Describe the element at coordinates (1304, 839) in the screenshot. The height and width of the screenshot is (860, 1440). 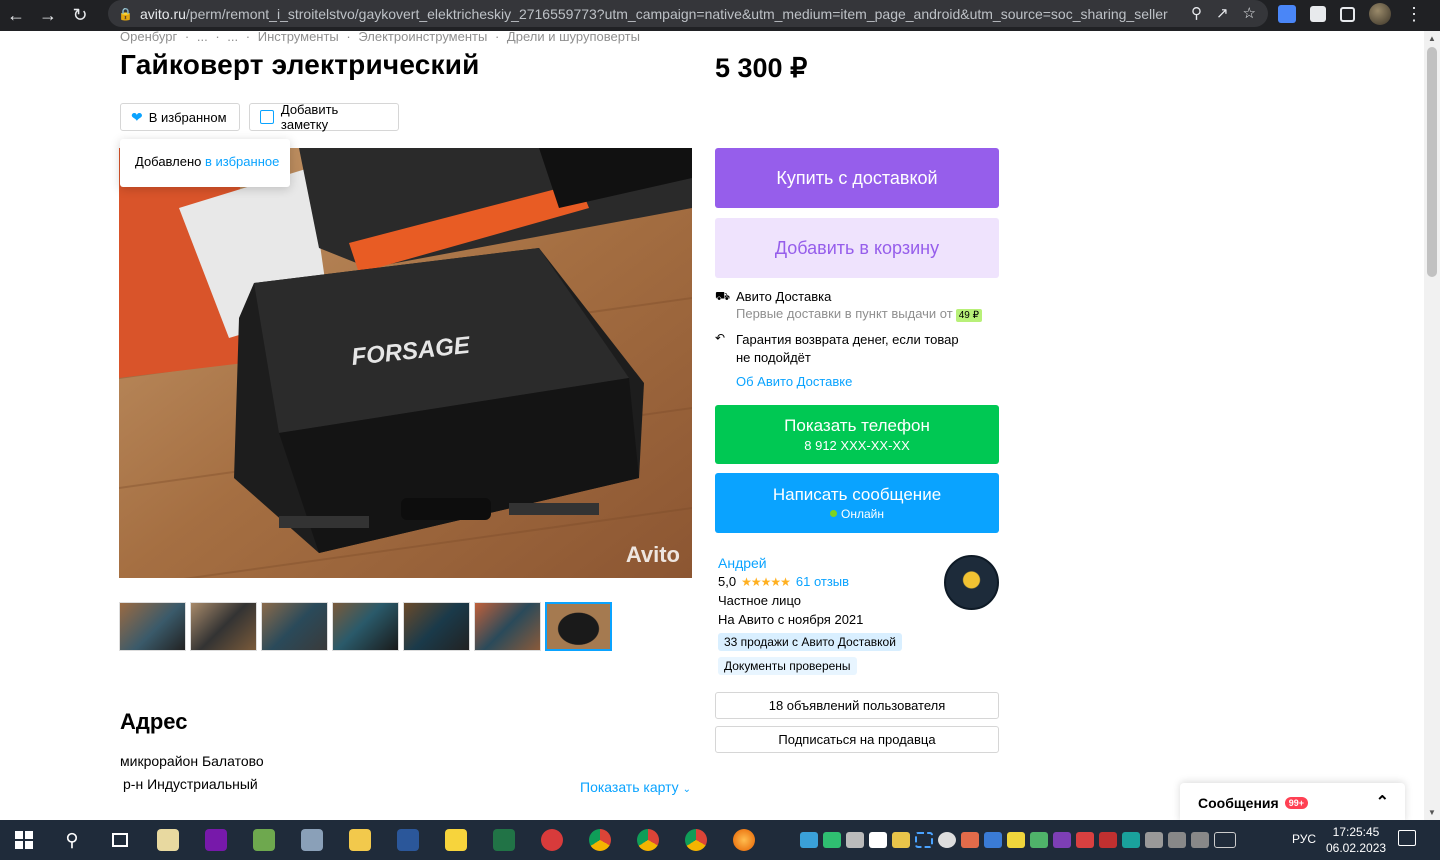
I see `input-language: РУС` at that location.